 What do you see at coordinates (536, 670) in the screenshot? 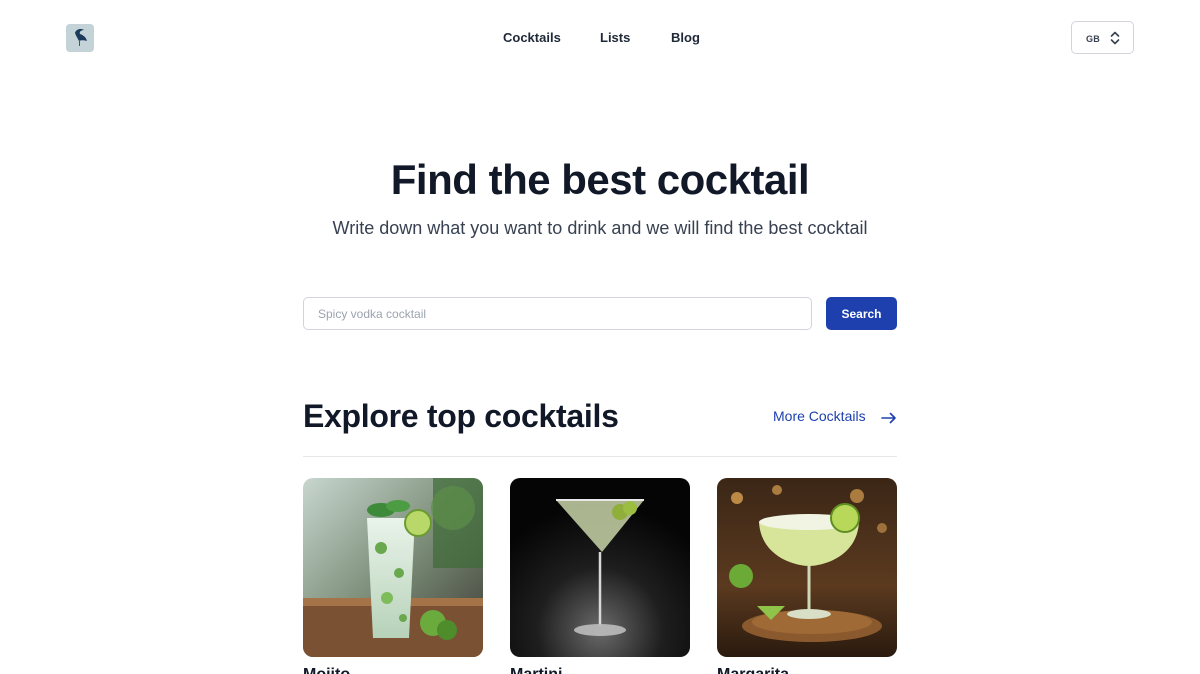
I see `cocktail-name: Martini` at bounding box center [536, 670].